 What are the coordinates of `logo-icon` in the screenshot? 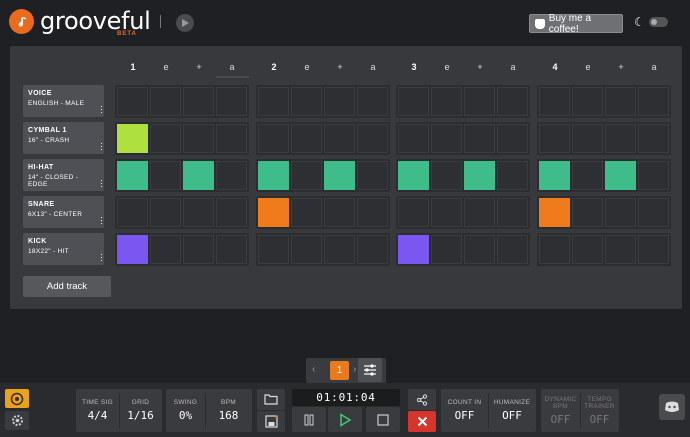 It's located at (21, 21).